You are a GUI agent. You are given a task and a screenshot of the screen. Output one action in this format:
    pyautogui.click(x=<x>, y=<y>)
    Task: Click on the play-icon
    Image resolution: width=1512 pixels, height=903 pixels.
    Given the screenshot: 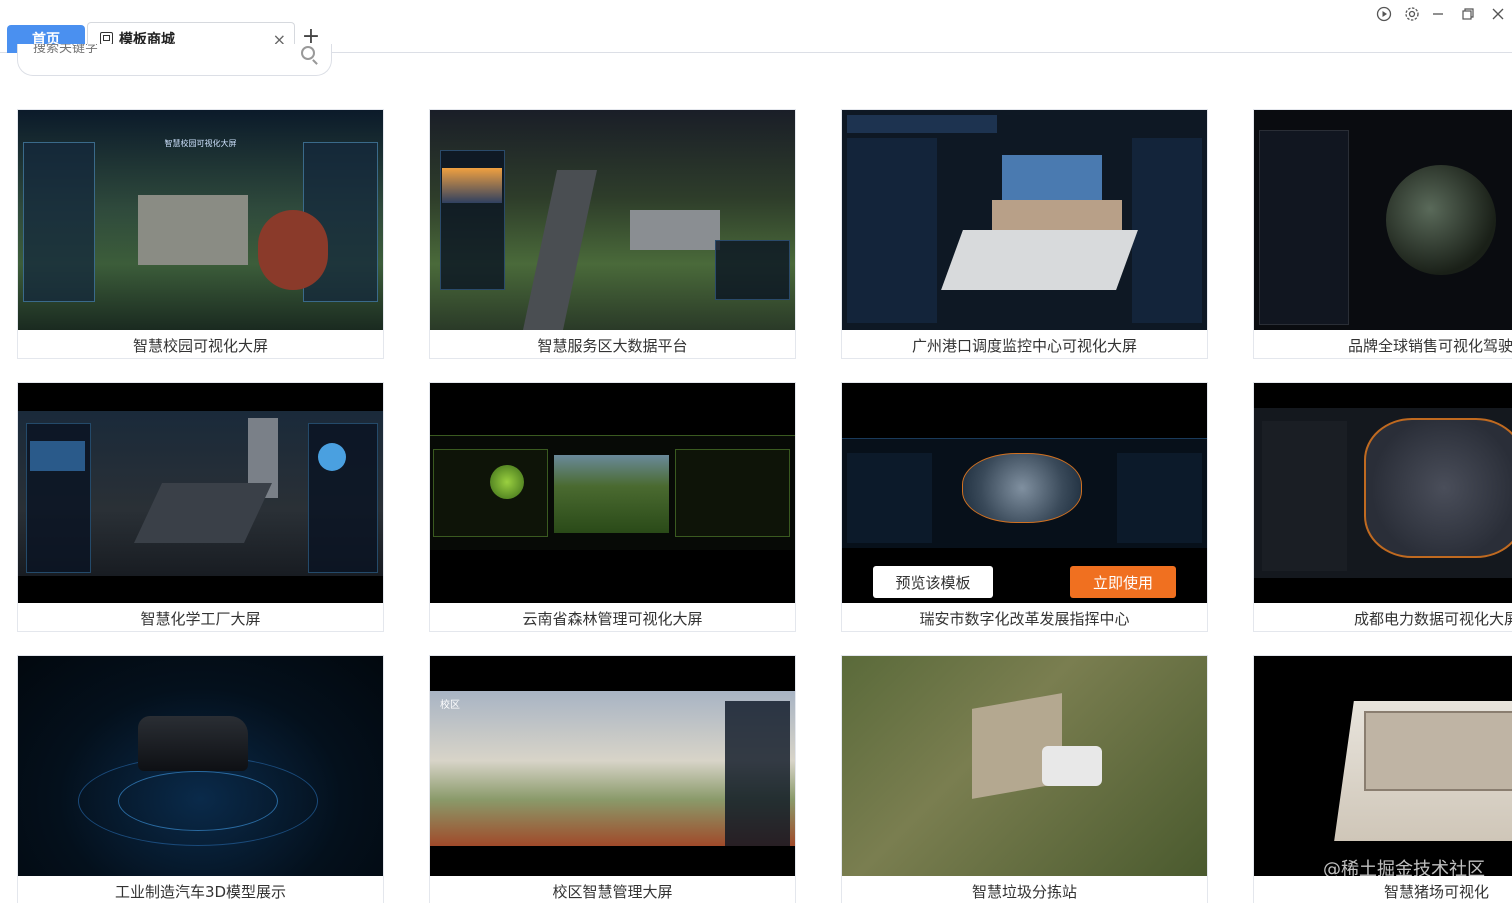 What is the action you would take?
    pyautogui.click(x=1384, y=14)
    